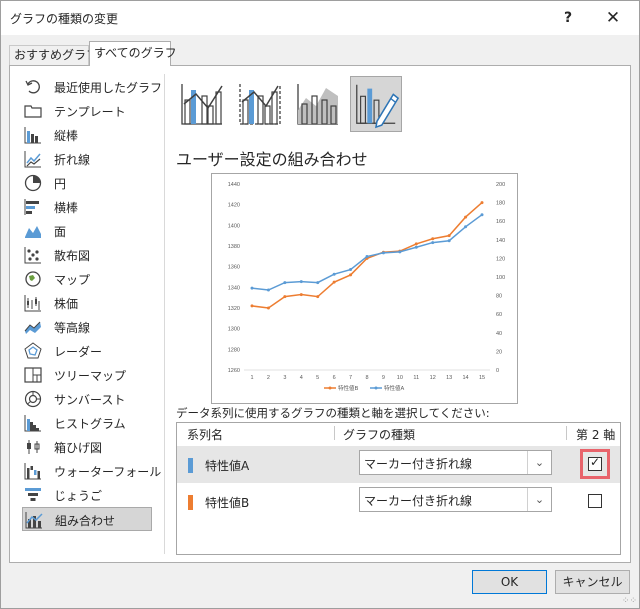 Image resolution: width=640 pixels, height=609 pixels. Describe the element at coordinates (87, 231) in the screenshot. I see `sidebar-item-area: 面` at that location.